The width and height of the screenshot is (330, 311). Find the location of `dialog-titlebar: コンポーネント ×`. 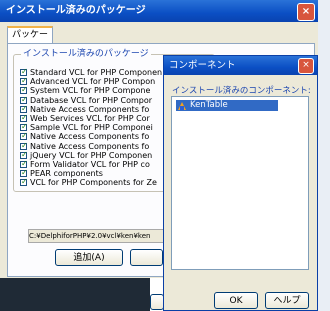

dialog-titlebar: コンポーネント × is located at coordinates (240, 65).